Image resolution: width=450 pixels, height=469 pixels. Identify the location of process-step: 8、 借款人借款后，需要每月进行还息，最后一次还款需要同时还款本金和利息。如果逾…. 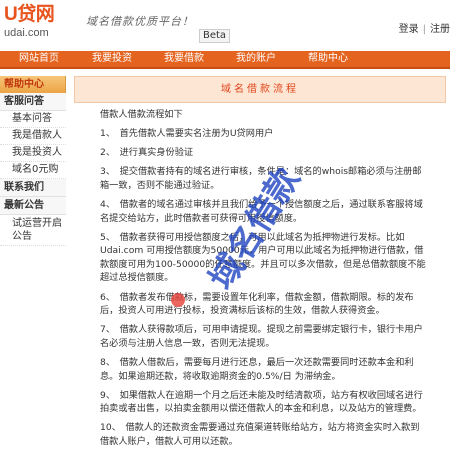
(257, 369).